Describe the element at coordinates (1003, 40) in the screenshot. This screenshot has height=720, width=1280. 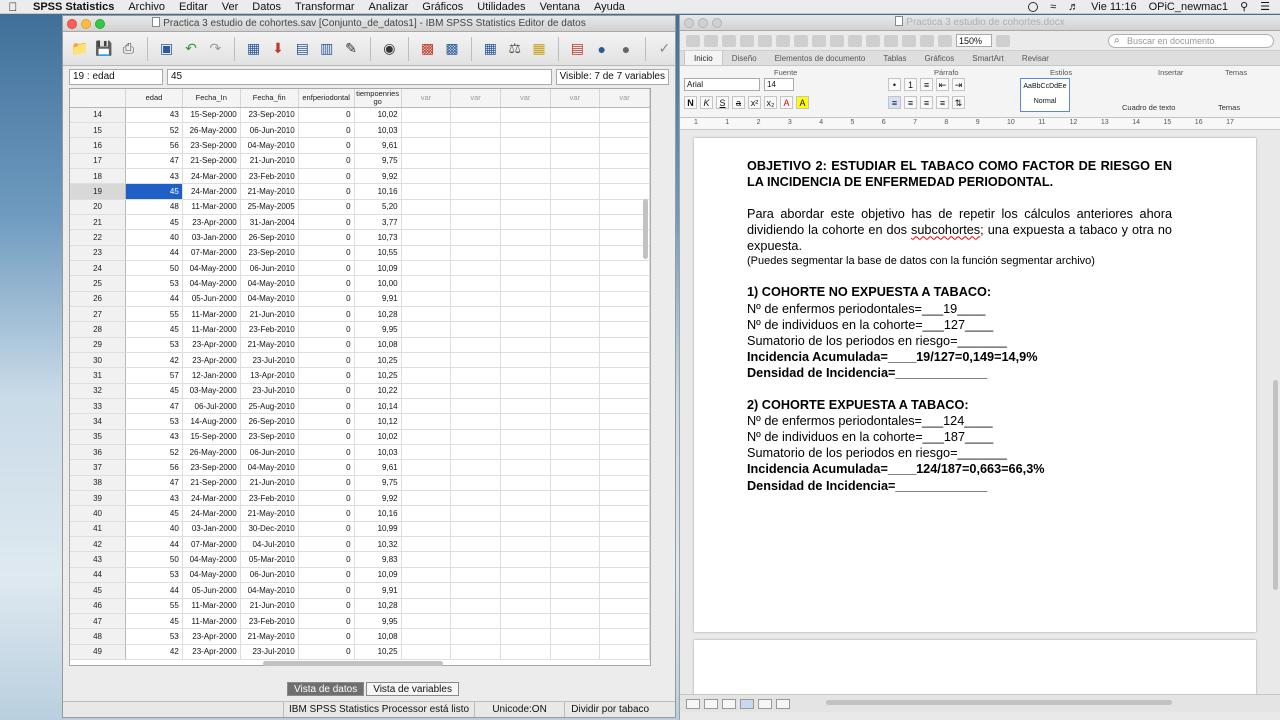
I see `help-icon` at that location.